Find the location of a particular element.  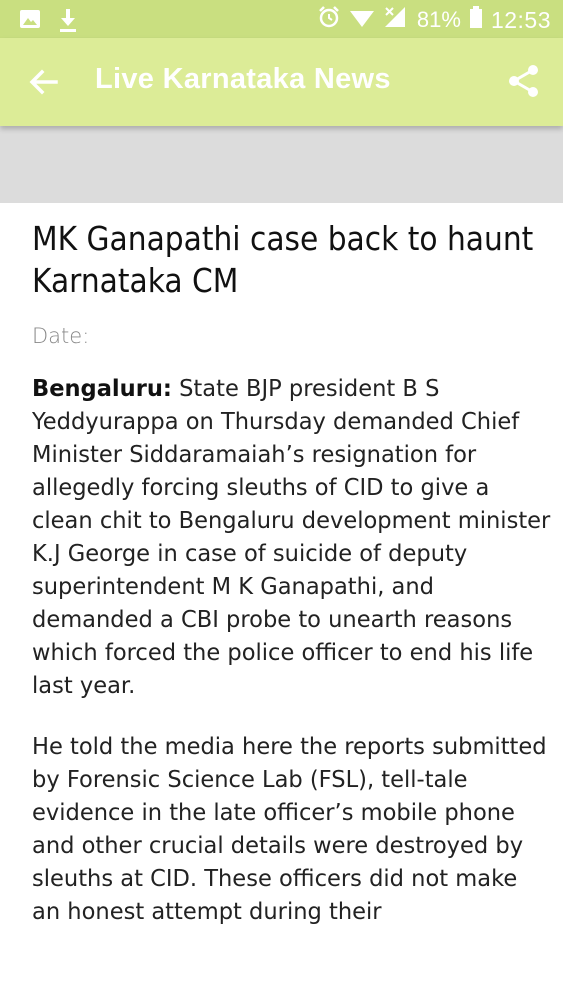

status-bar: 81% 12:53 is located at coordinates (281, 19).